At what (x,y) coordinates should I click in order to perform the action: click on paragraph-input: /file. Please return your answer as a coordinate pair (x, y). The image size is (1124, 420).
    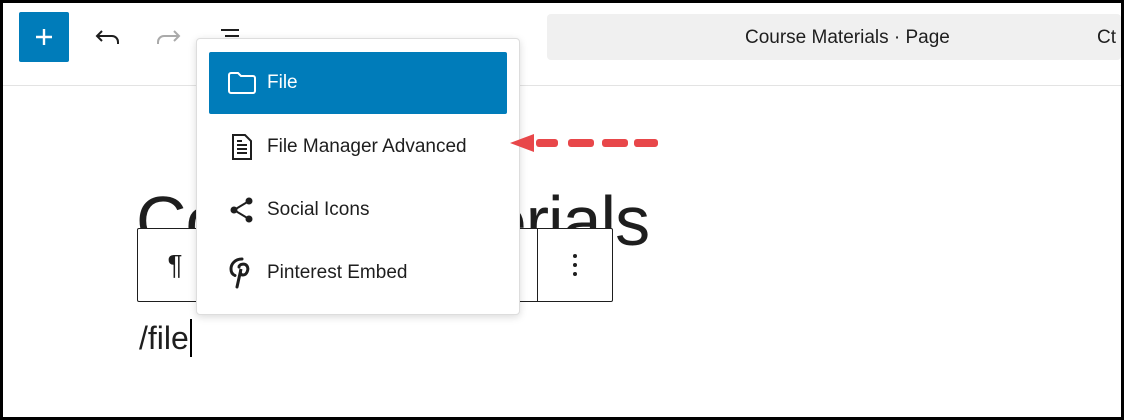
    Looking at the image, I should click on (165, 338).